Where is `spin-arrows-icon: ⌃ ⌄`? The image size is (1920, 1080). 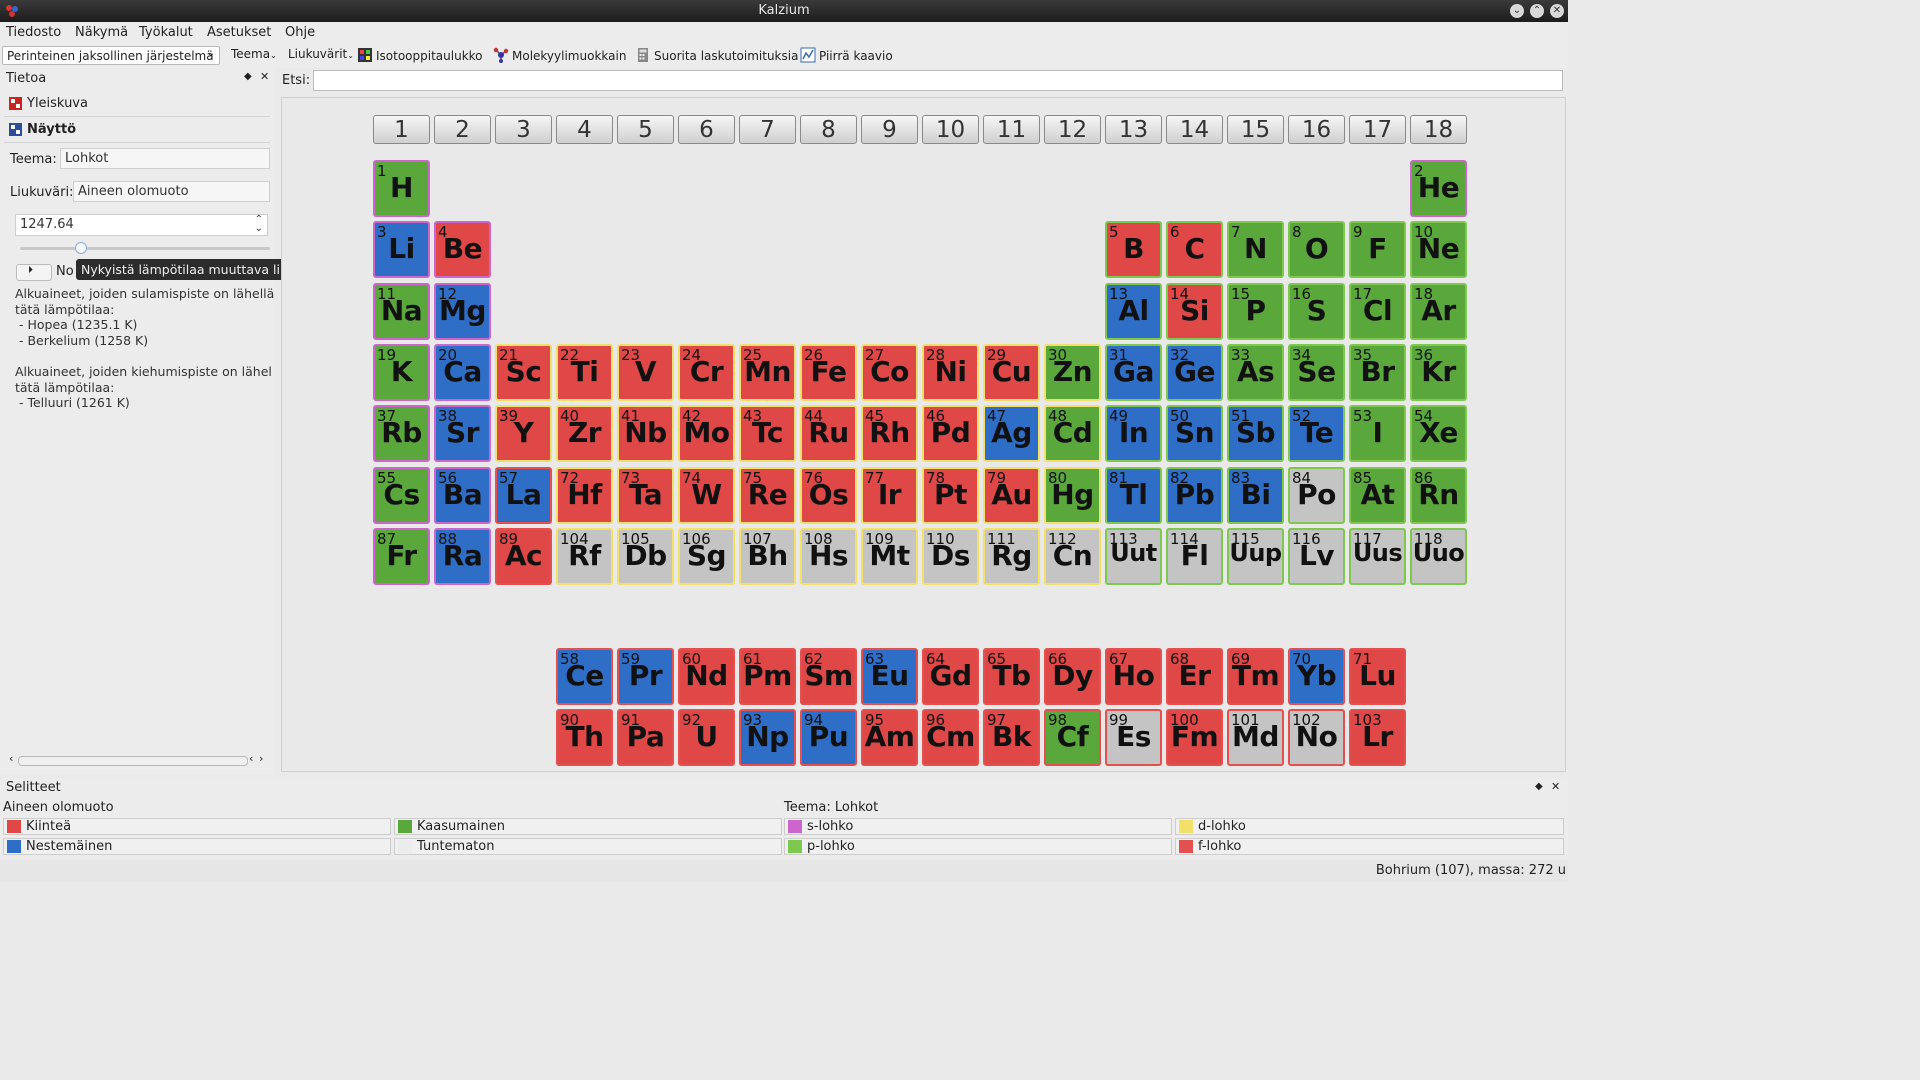 spin-arrows-icon: ⌃ ⌄ is located at coordinates (259, 224).